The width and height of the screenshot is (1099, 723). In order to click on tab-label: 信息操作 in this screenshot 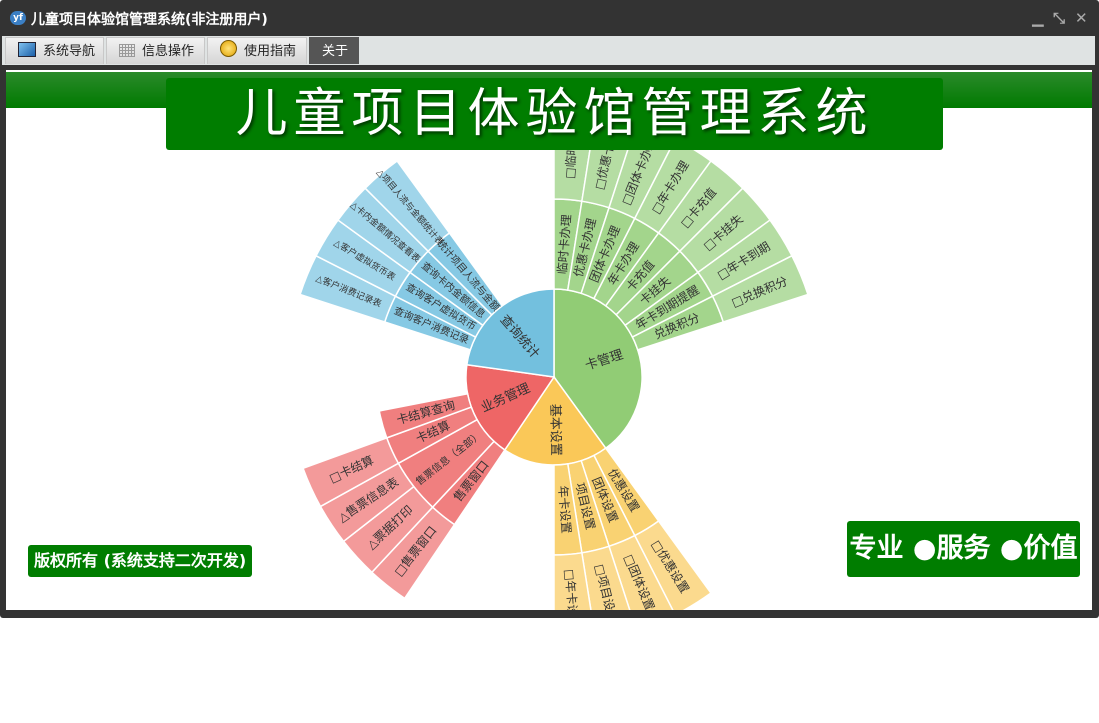, I will do `click(168, 51)`.